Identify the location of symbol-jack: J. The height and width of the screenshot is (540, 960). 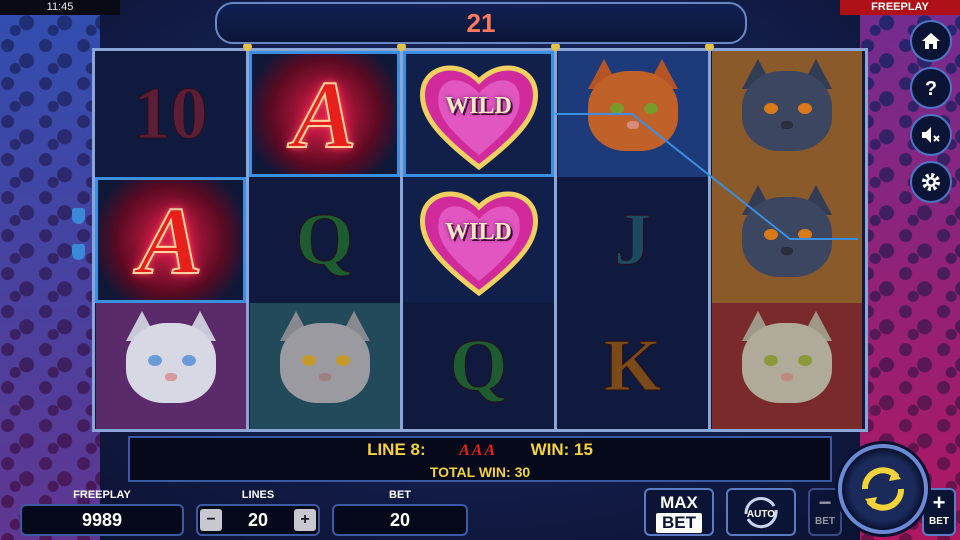
(633, 239).